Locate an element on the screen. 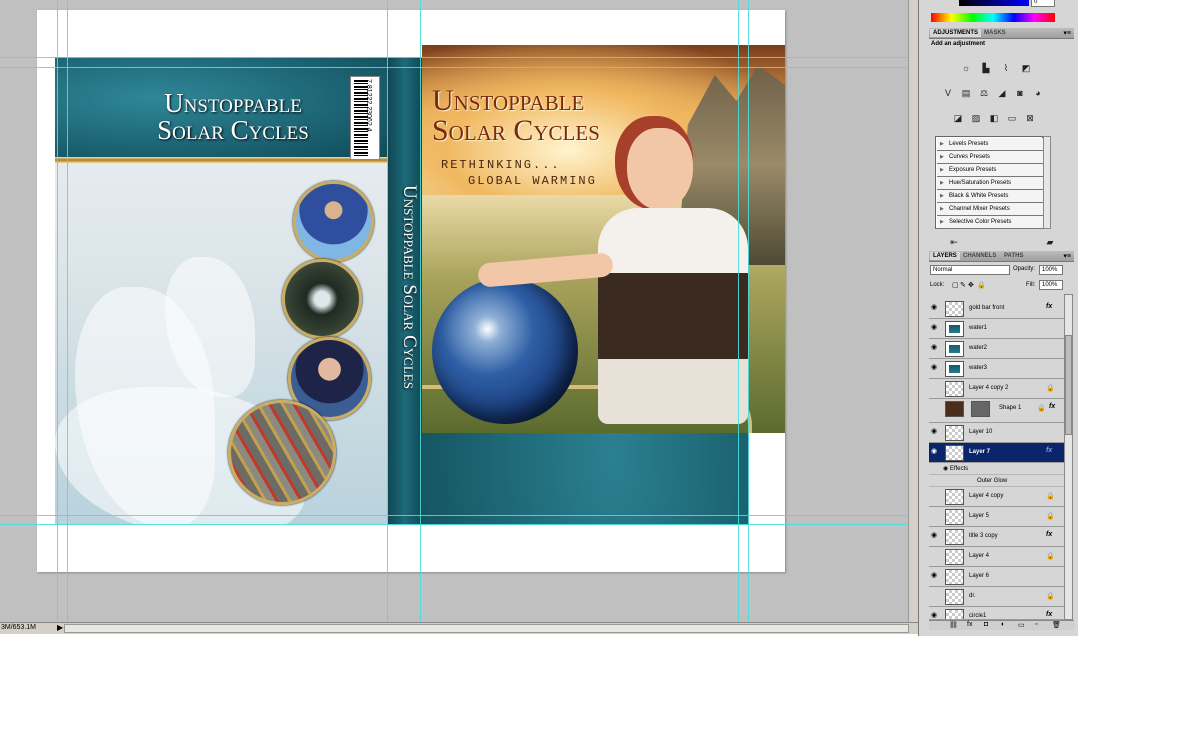 This screenshot has width=1200, height=736. lock-position-icon: ✥ is located at coordinates (971, 285).